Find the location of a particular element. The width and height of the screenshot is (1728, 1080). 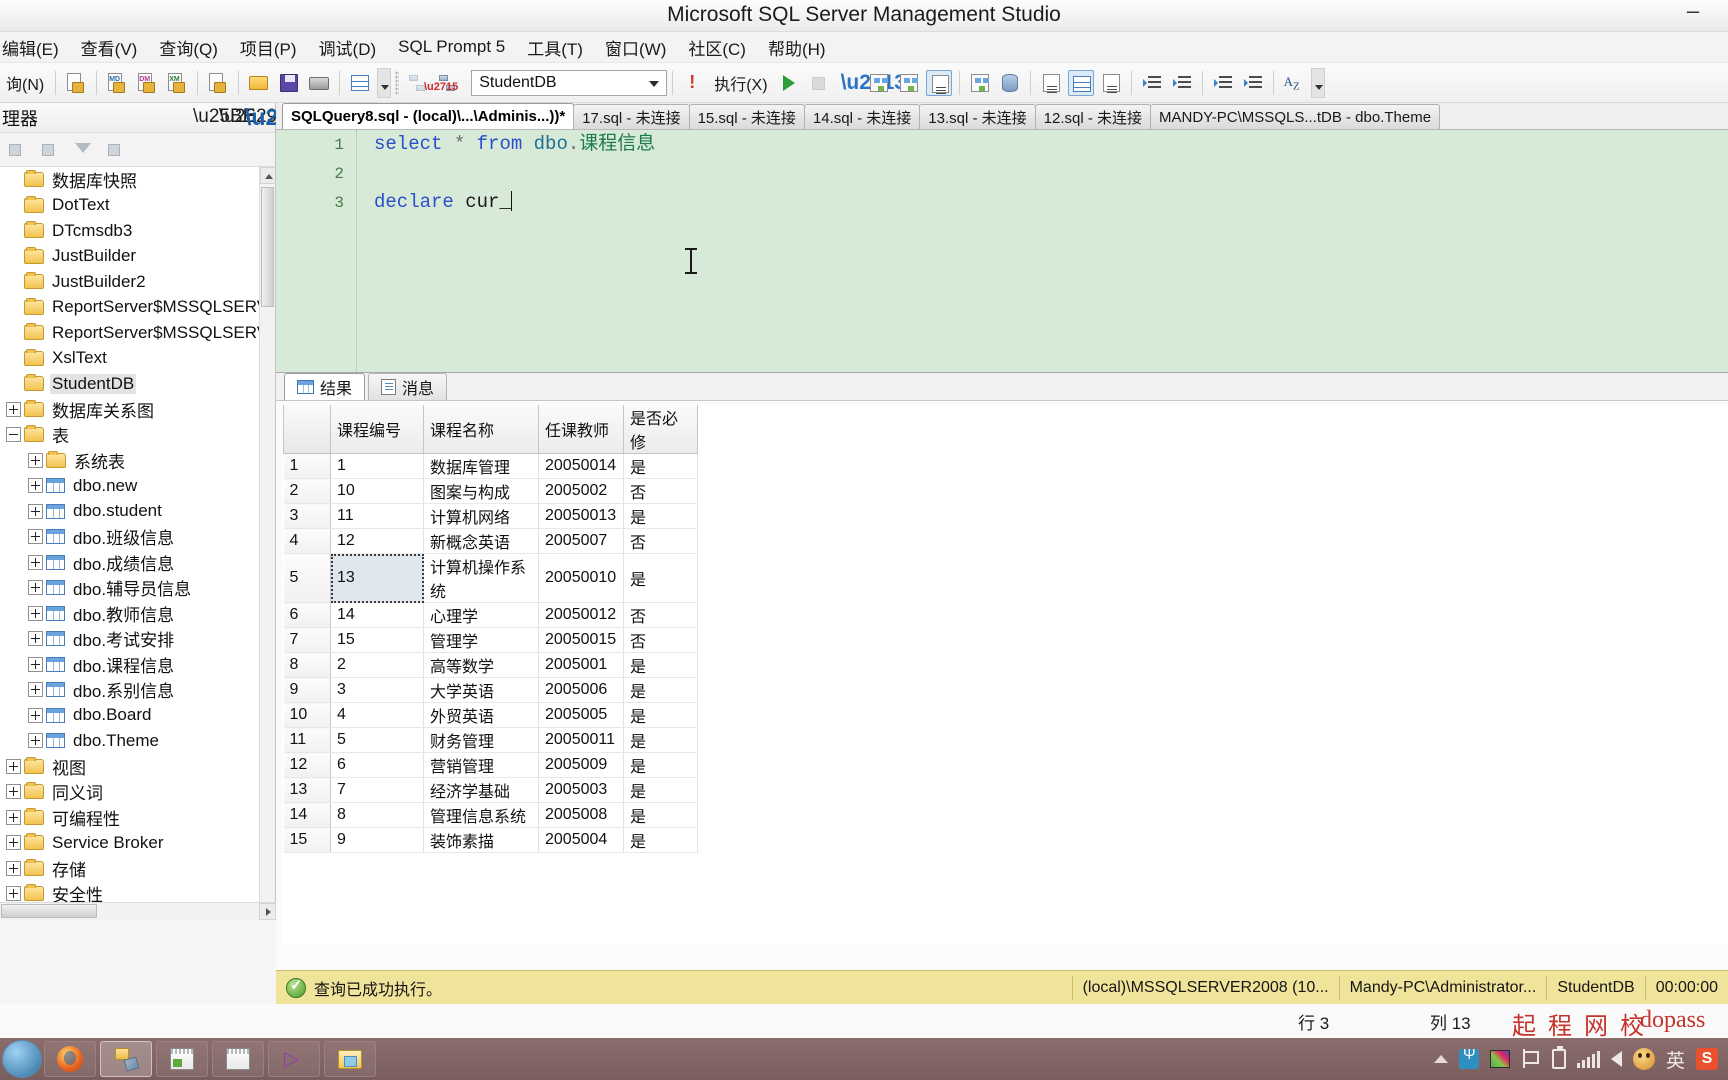

column-header-course-id: 课程编号 is located at coordinates (377, 429).